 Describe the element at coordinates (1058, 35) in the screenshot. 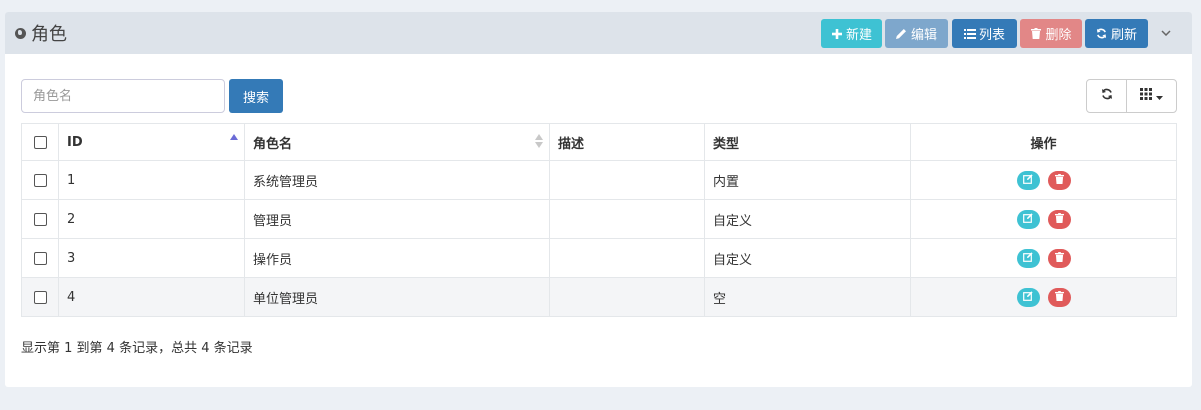

I see `delete-button-label: 删除` at that location.